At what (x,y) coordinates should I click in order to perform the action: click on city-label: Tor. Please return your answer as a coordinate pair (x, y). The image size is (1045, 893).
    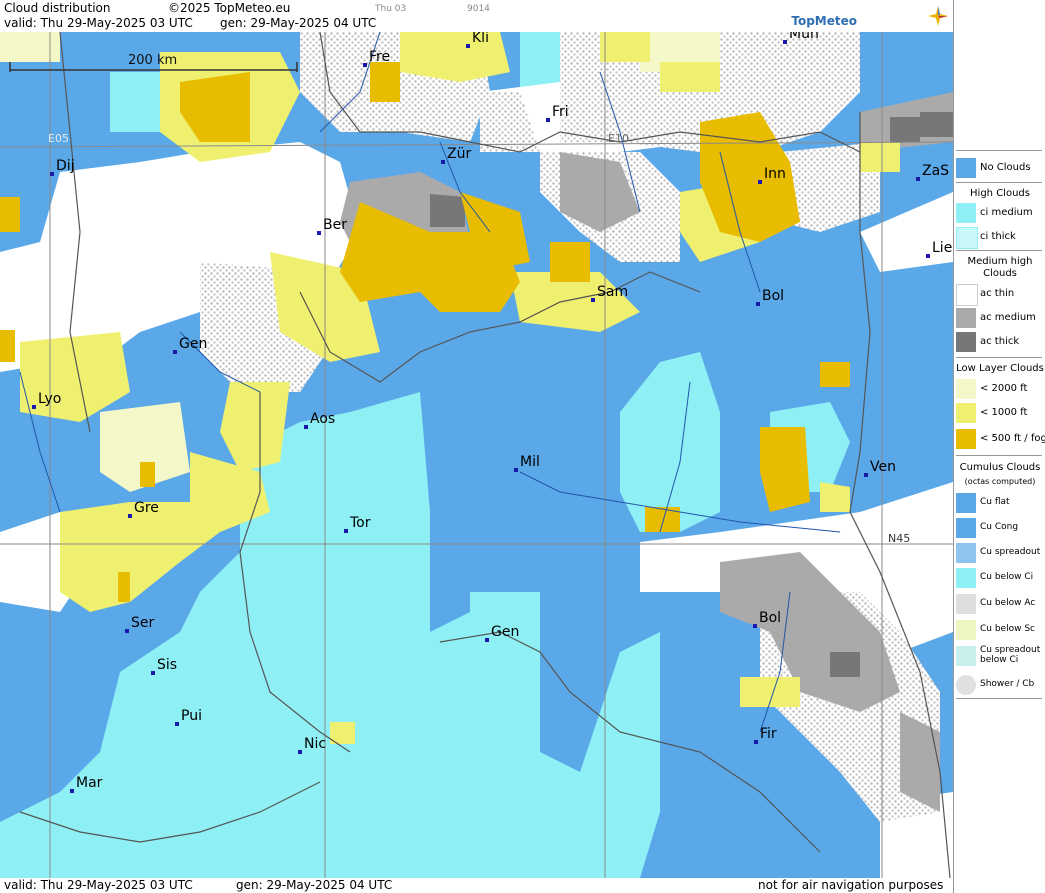
    Looking at the image, I should click on (360, 523).